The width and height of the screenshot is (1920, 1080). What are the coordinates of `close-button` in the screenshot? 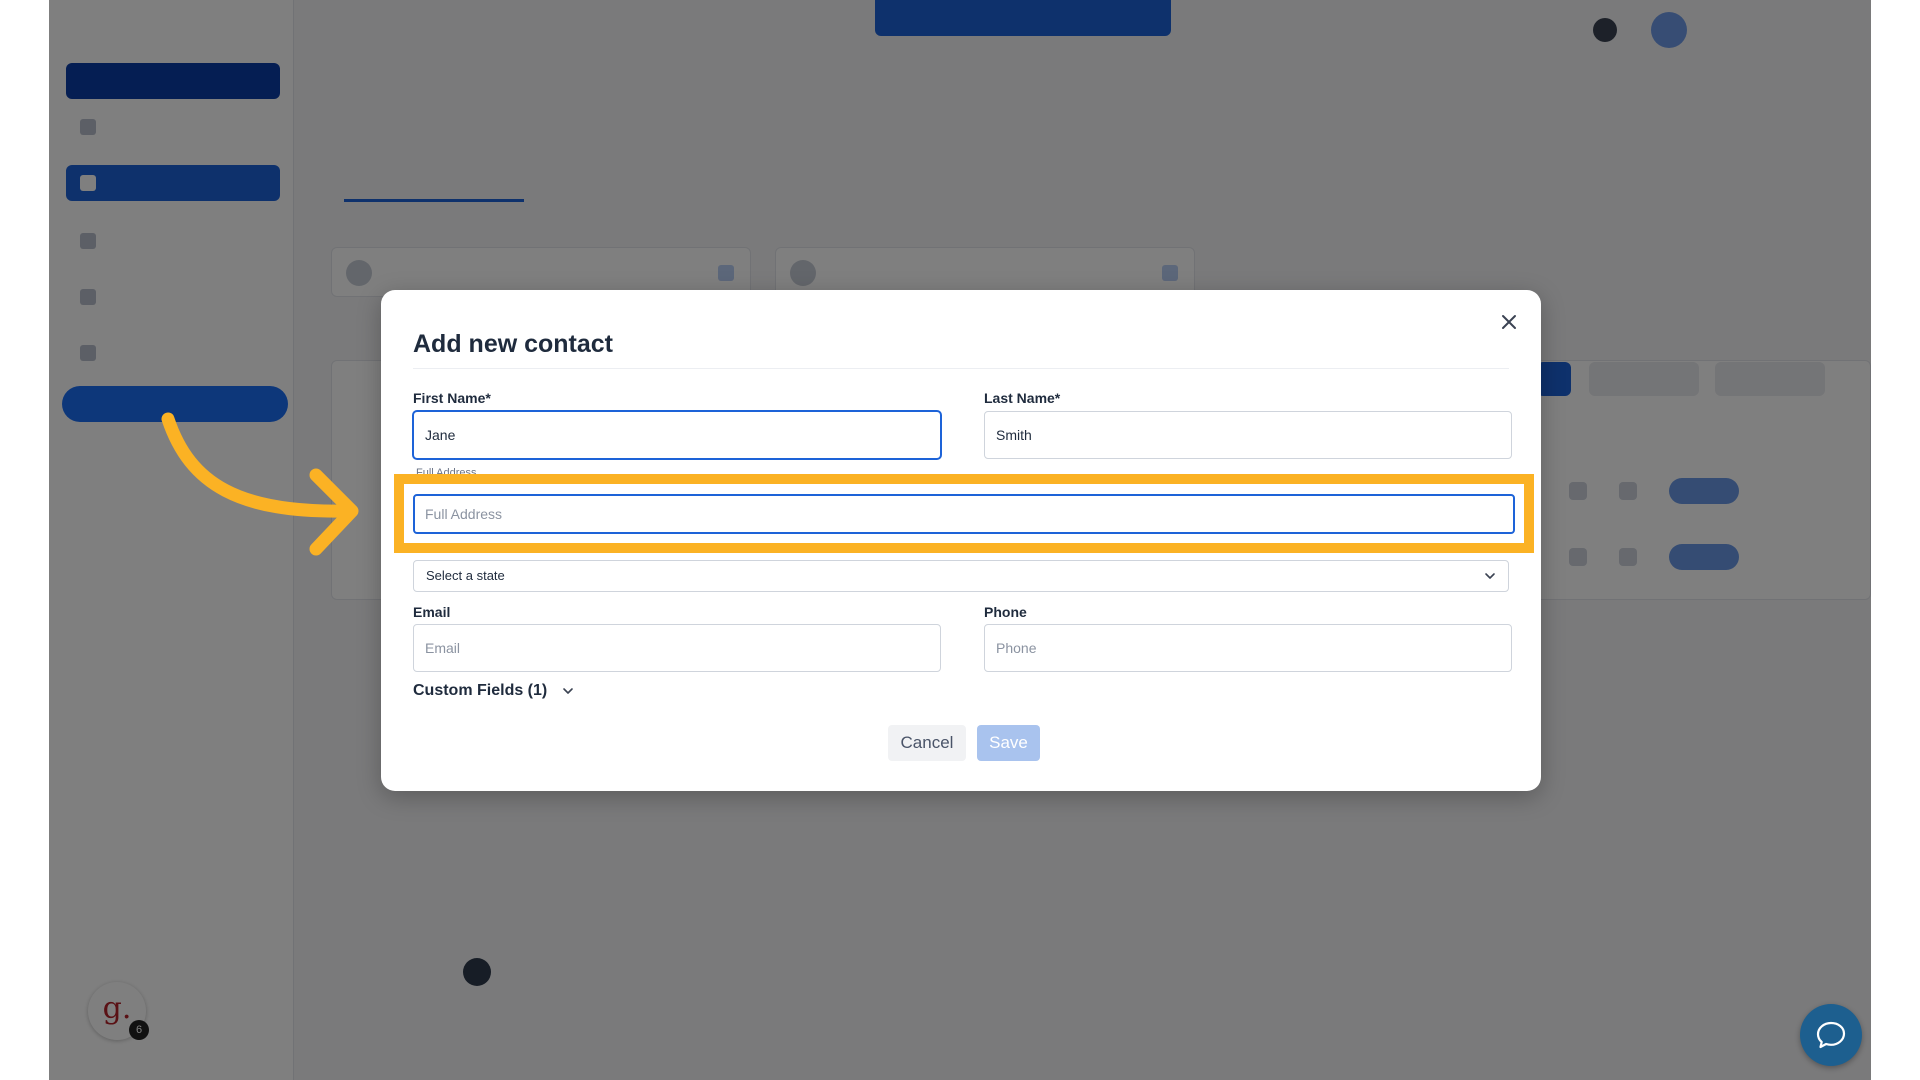 It's located at (1509, 322).